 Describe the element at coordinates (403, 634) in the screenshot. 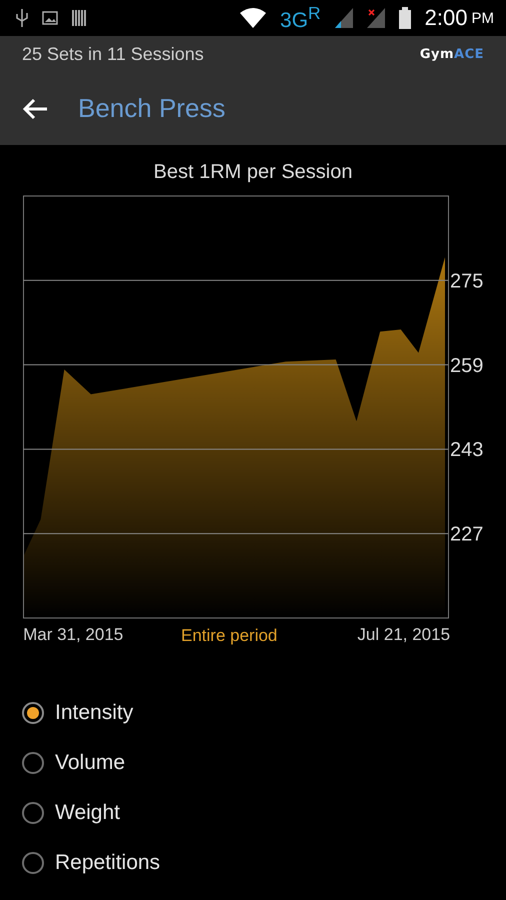

I see `x-tick-label: Jul 21, 2015` at that location.